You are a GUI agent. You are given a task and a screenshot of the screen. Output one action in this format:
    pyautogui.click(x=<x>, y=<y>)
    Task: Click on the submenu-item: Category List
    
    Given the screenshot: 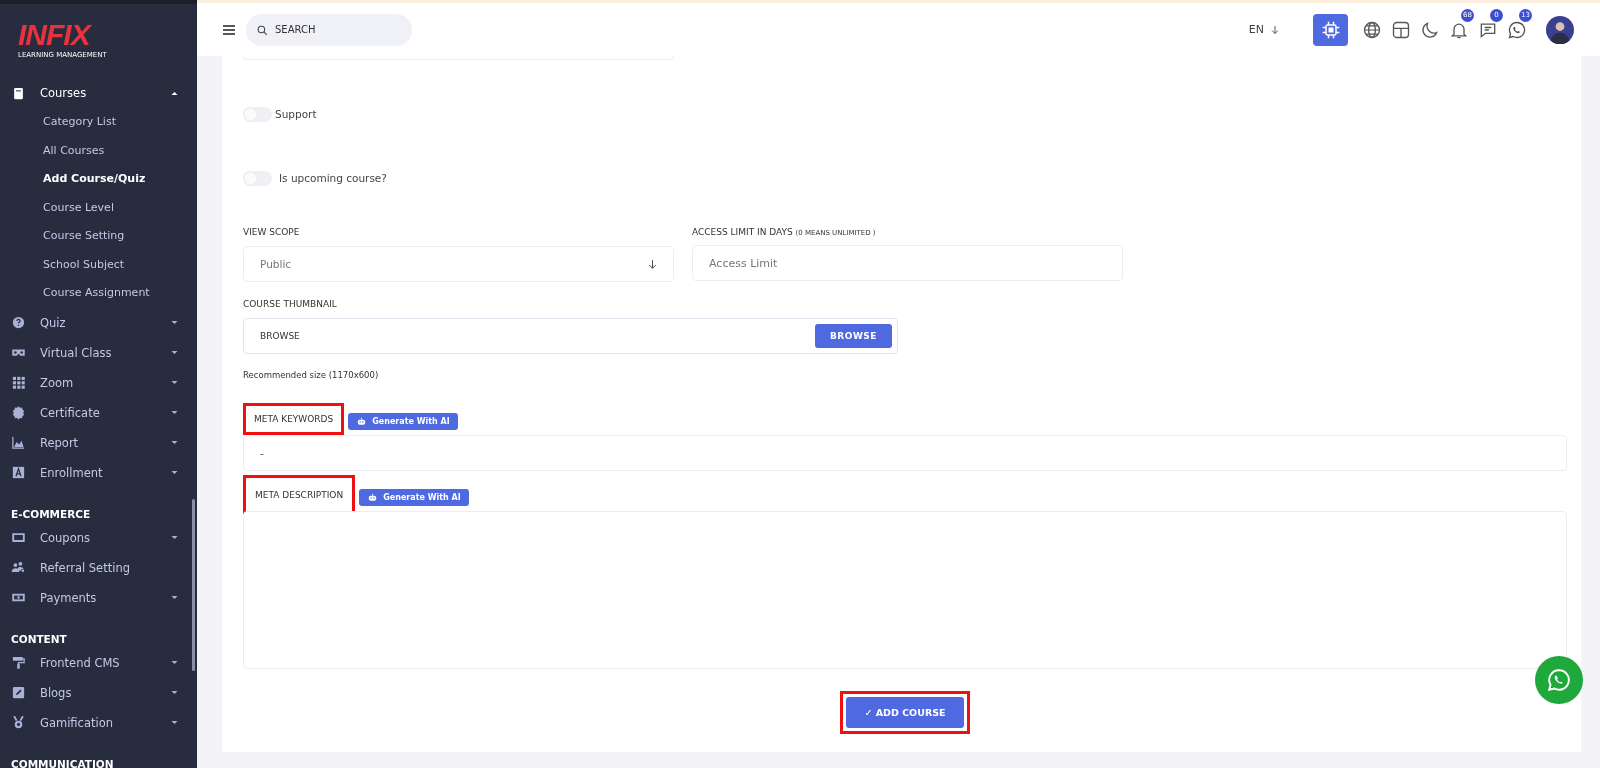 What is the action you would take?
    pyautogui.click(x=98, y=122)
    